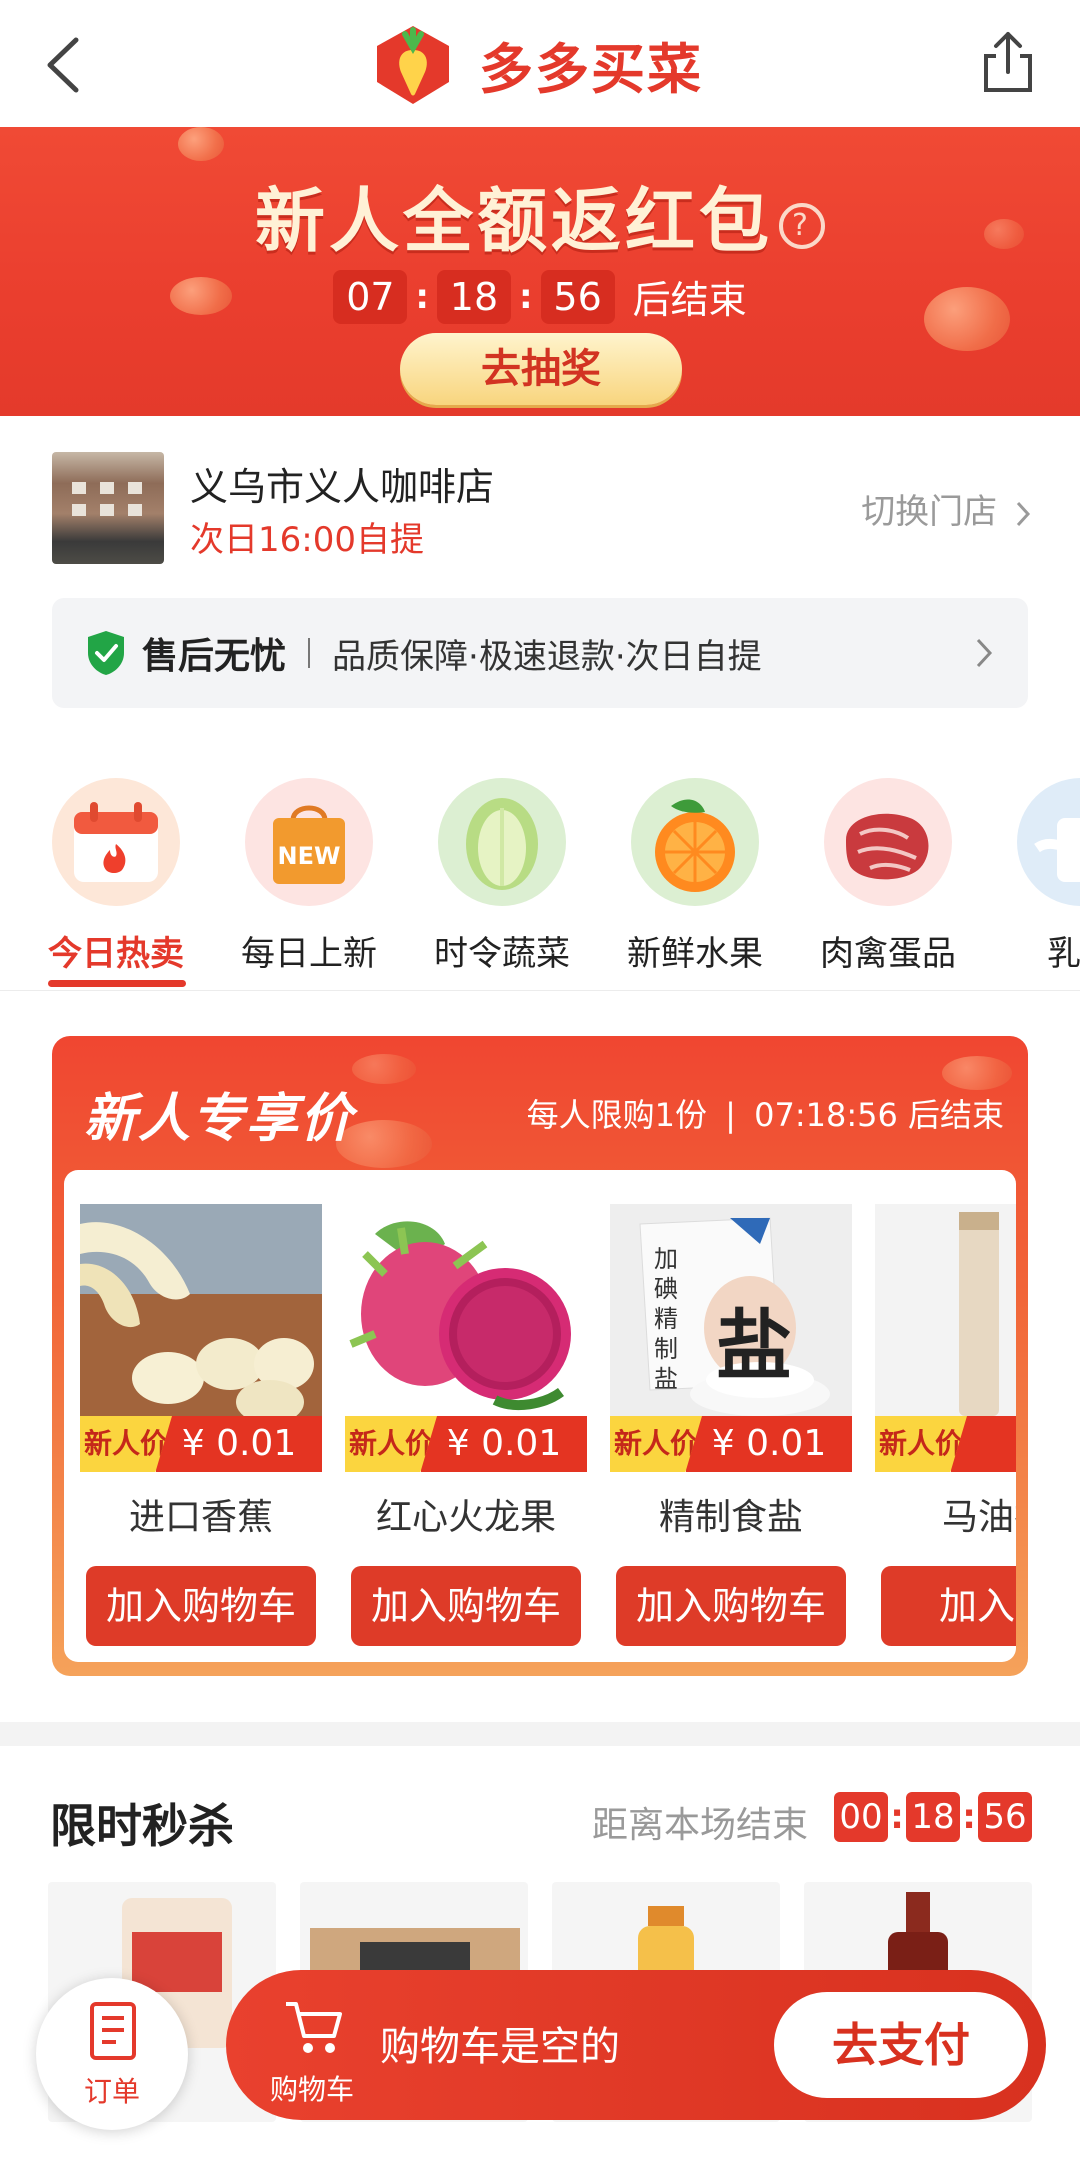 The width and height of the screenshot is (1080, 2161). Describe the element at coordinates (116, 842) in the screenshot. I see `calendar-fire-icon` at that location.